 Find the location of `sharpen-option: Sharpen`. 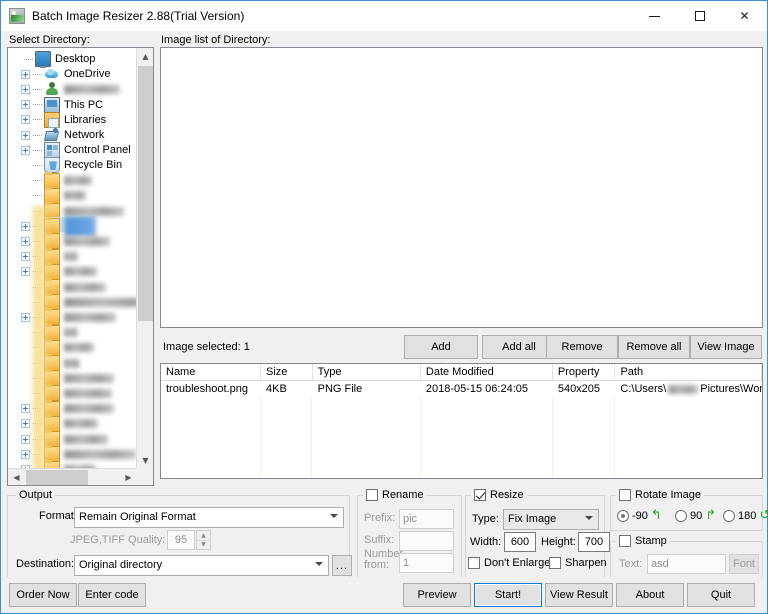

sharpen-option: Sharpen is located at coordinates (578, 563).